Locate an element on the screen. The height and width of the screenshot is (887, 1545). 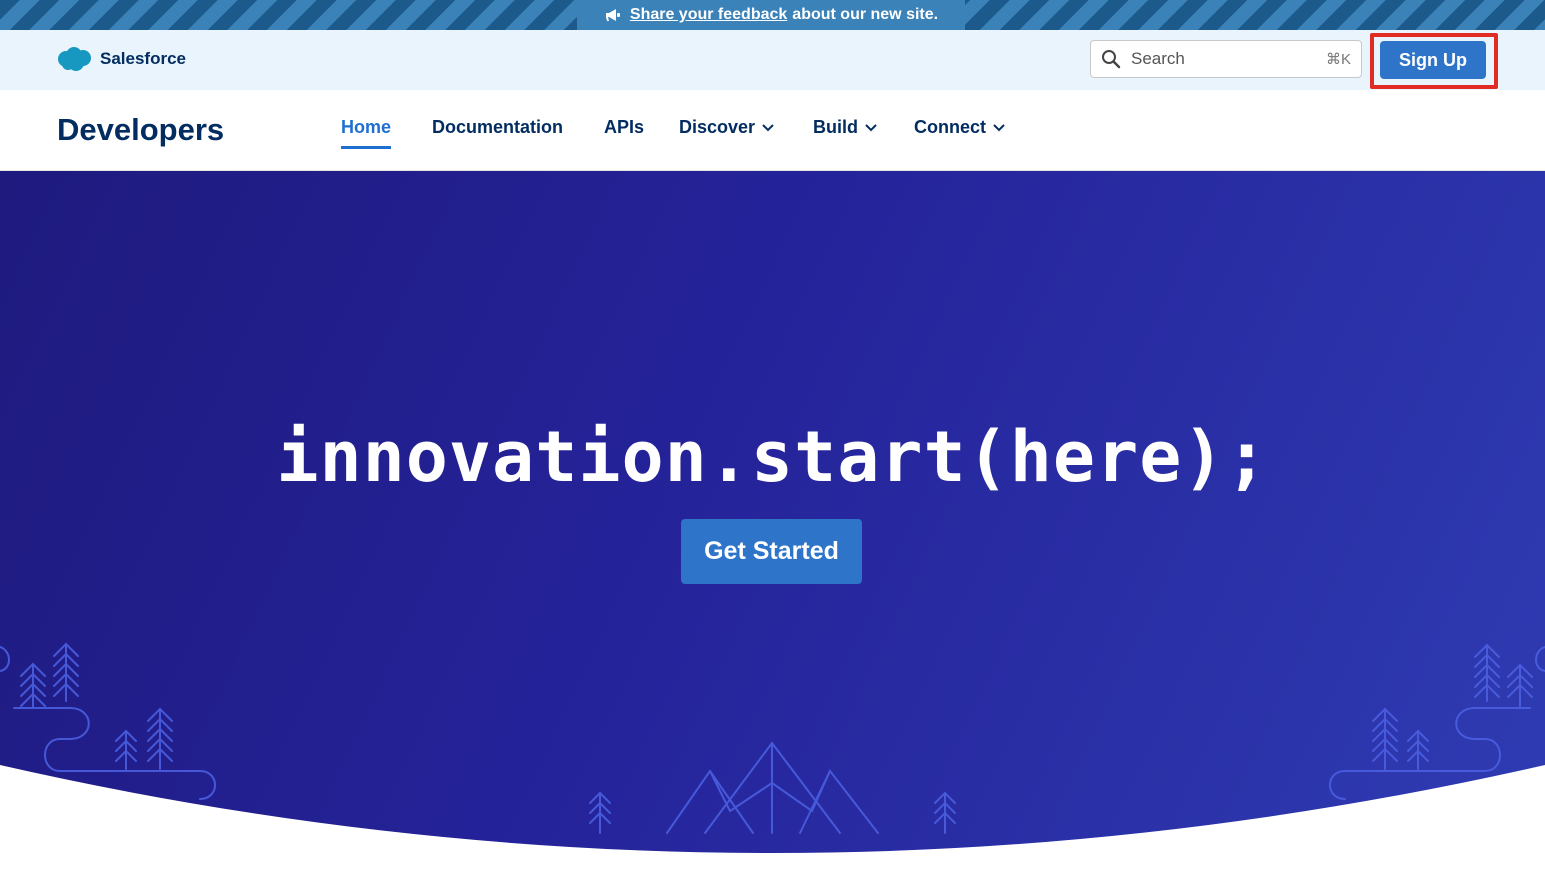
nav-item-label: Home is located at coordinates (366, 127).